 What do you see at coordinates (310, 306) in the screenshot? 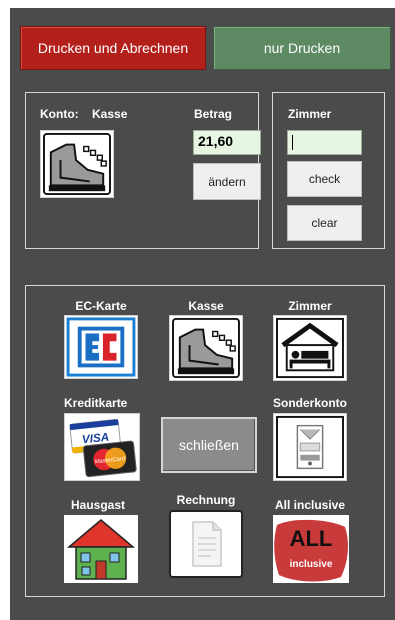
I see `room-charge-label: Zimmer` at bounding box center [310, 306].